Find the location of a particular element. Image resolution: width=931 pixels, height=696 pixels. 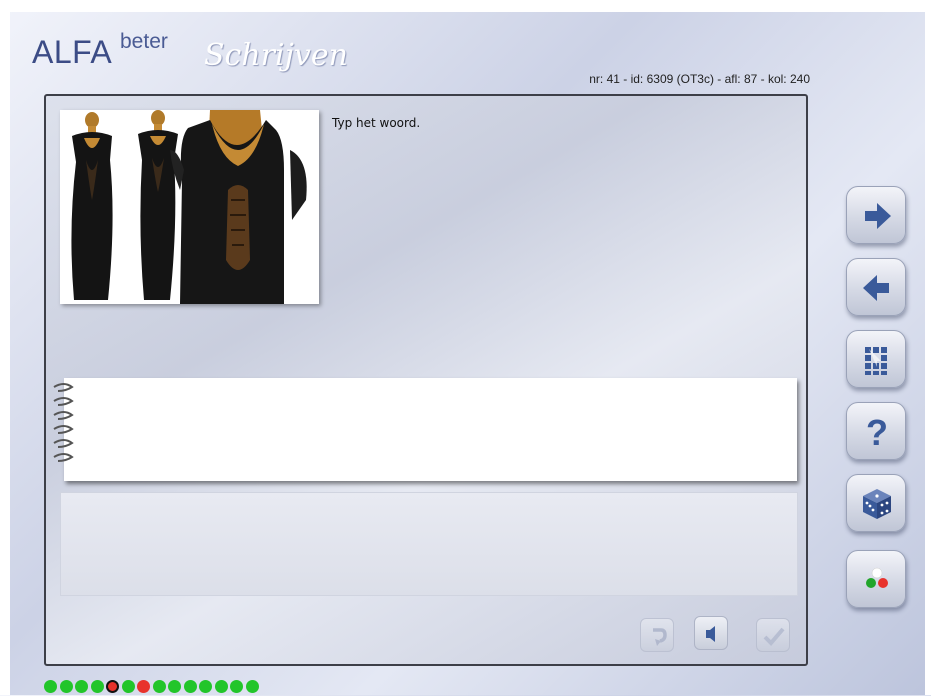

check-button is located at coordinates (773, 635).